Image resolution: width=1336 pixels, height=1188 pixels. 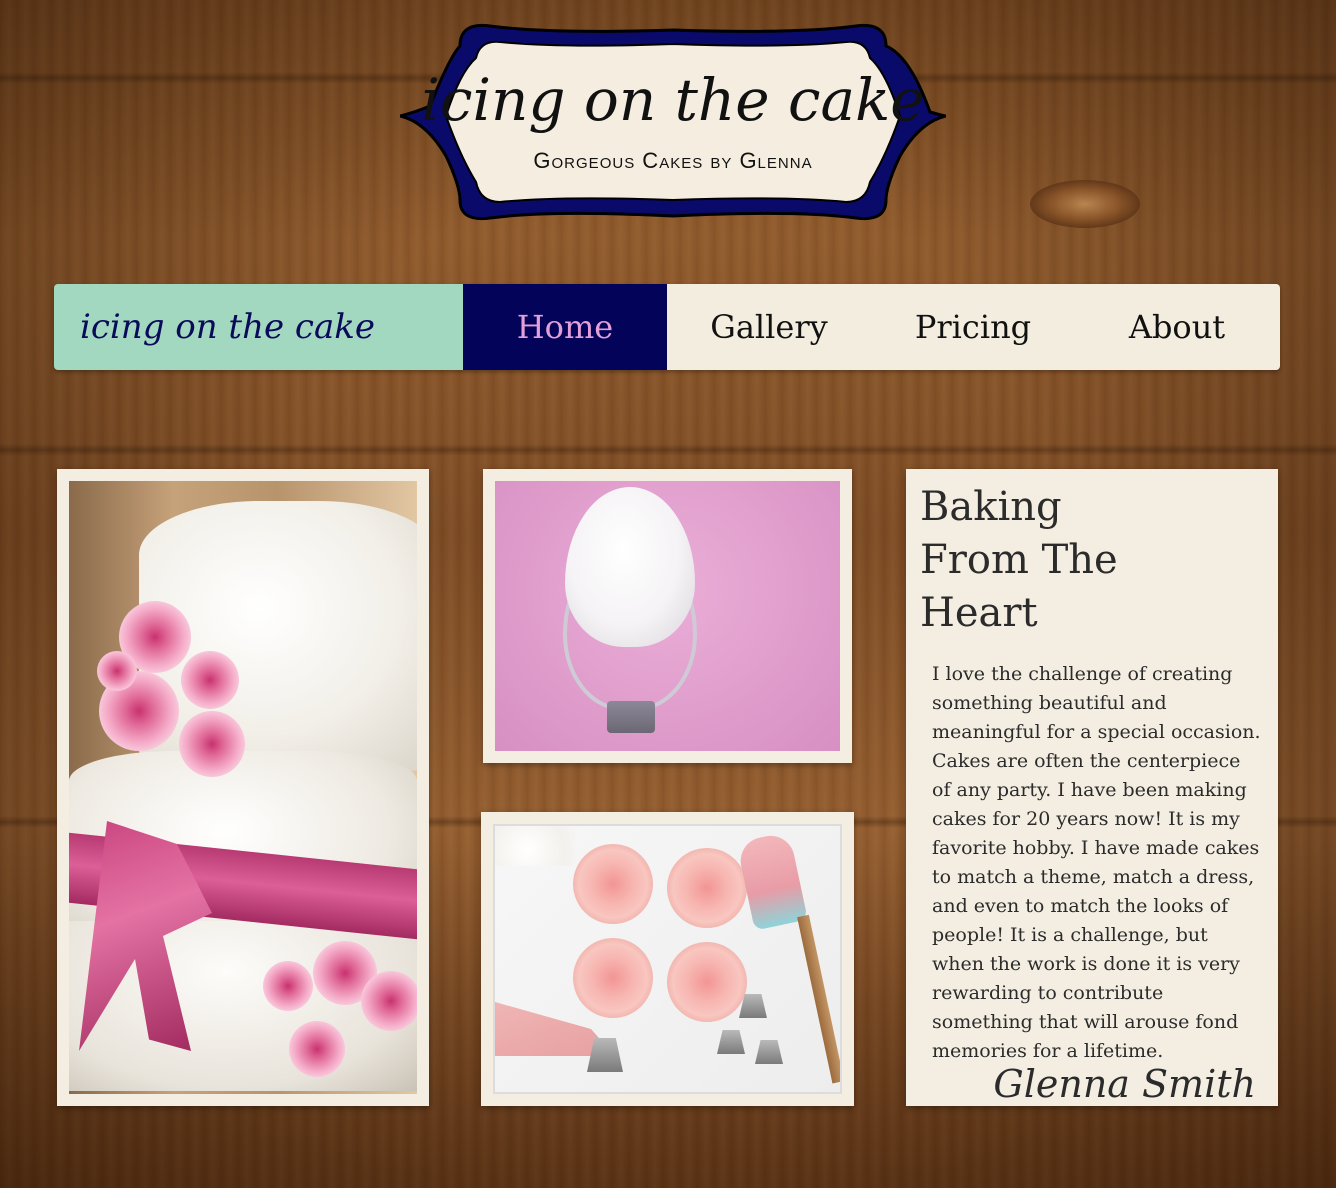 I want to click on logo-title: icing on the cake, so click(x=673, y=100).